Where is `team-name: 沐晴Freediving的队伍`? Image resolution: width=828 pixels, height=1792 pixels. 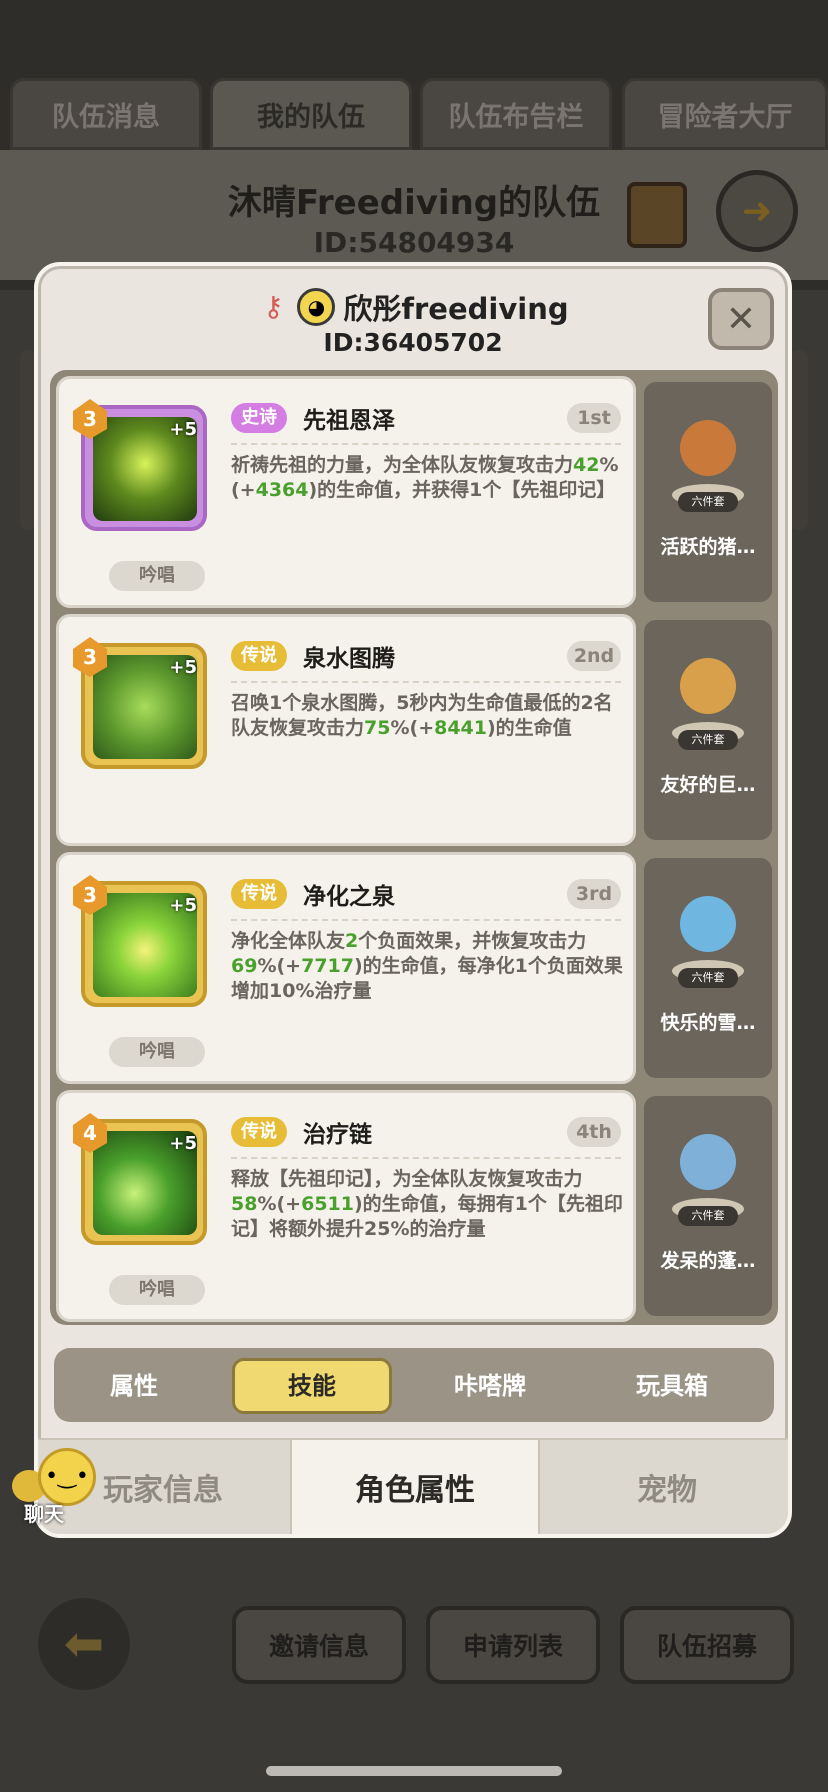 team-name: 沐晴Freediving的队伍 is located at coordinates (414, 203).